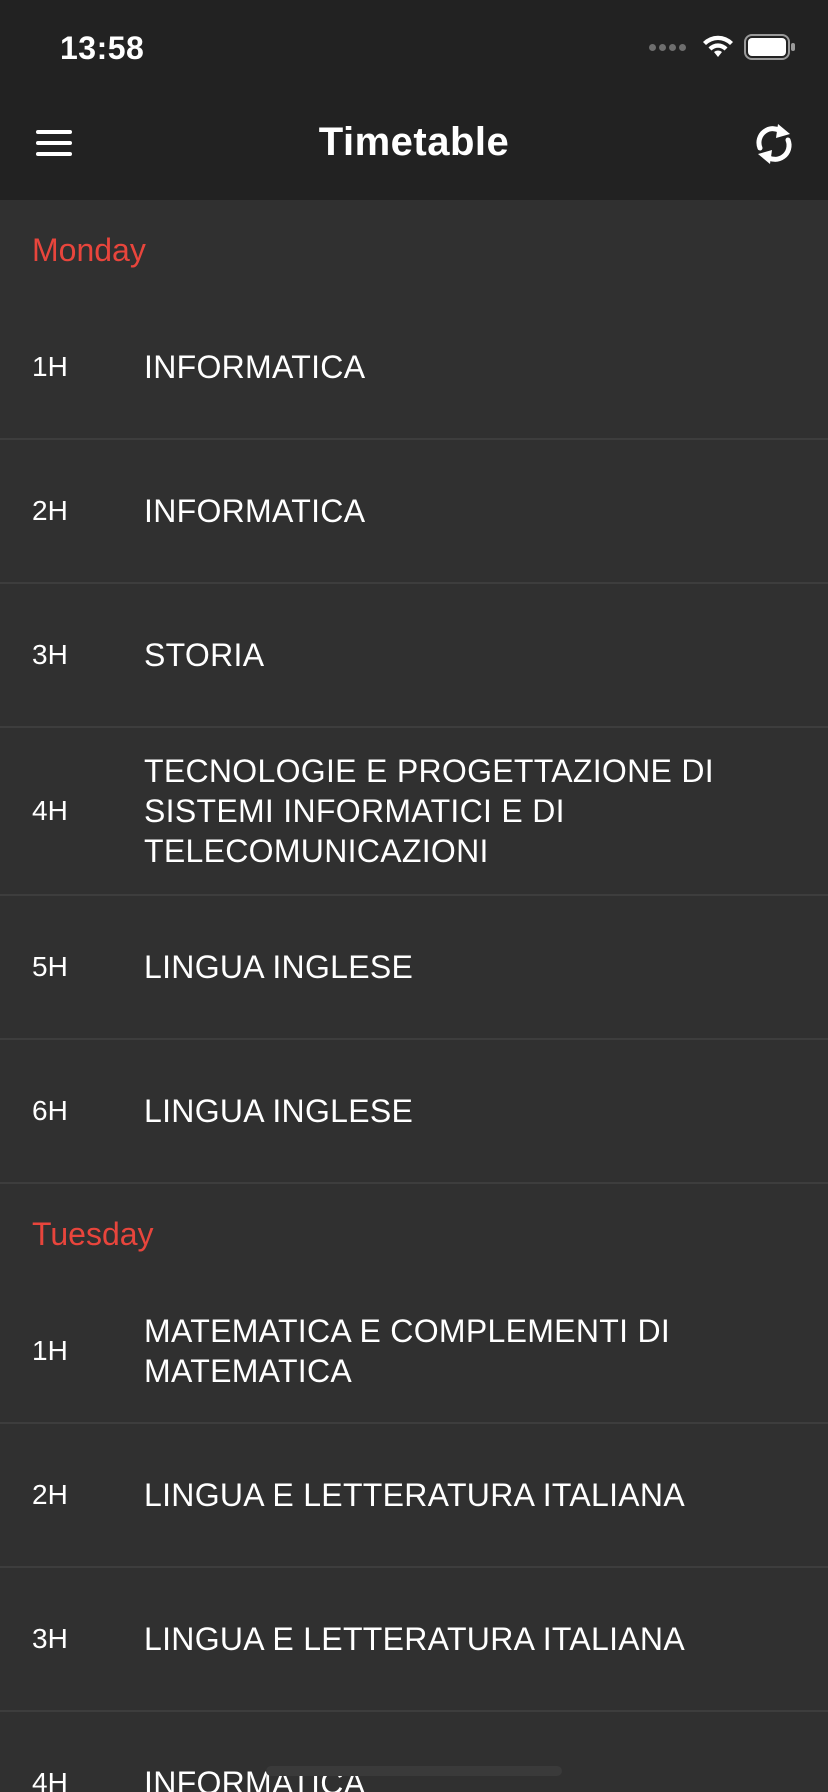 Image resolution: width=828 pixels, height=1792 pixels. Describe the element at coordinates (718, 46) in the screenshot. I see `wifi-icon` at that location.